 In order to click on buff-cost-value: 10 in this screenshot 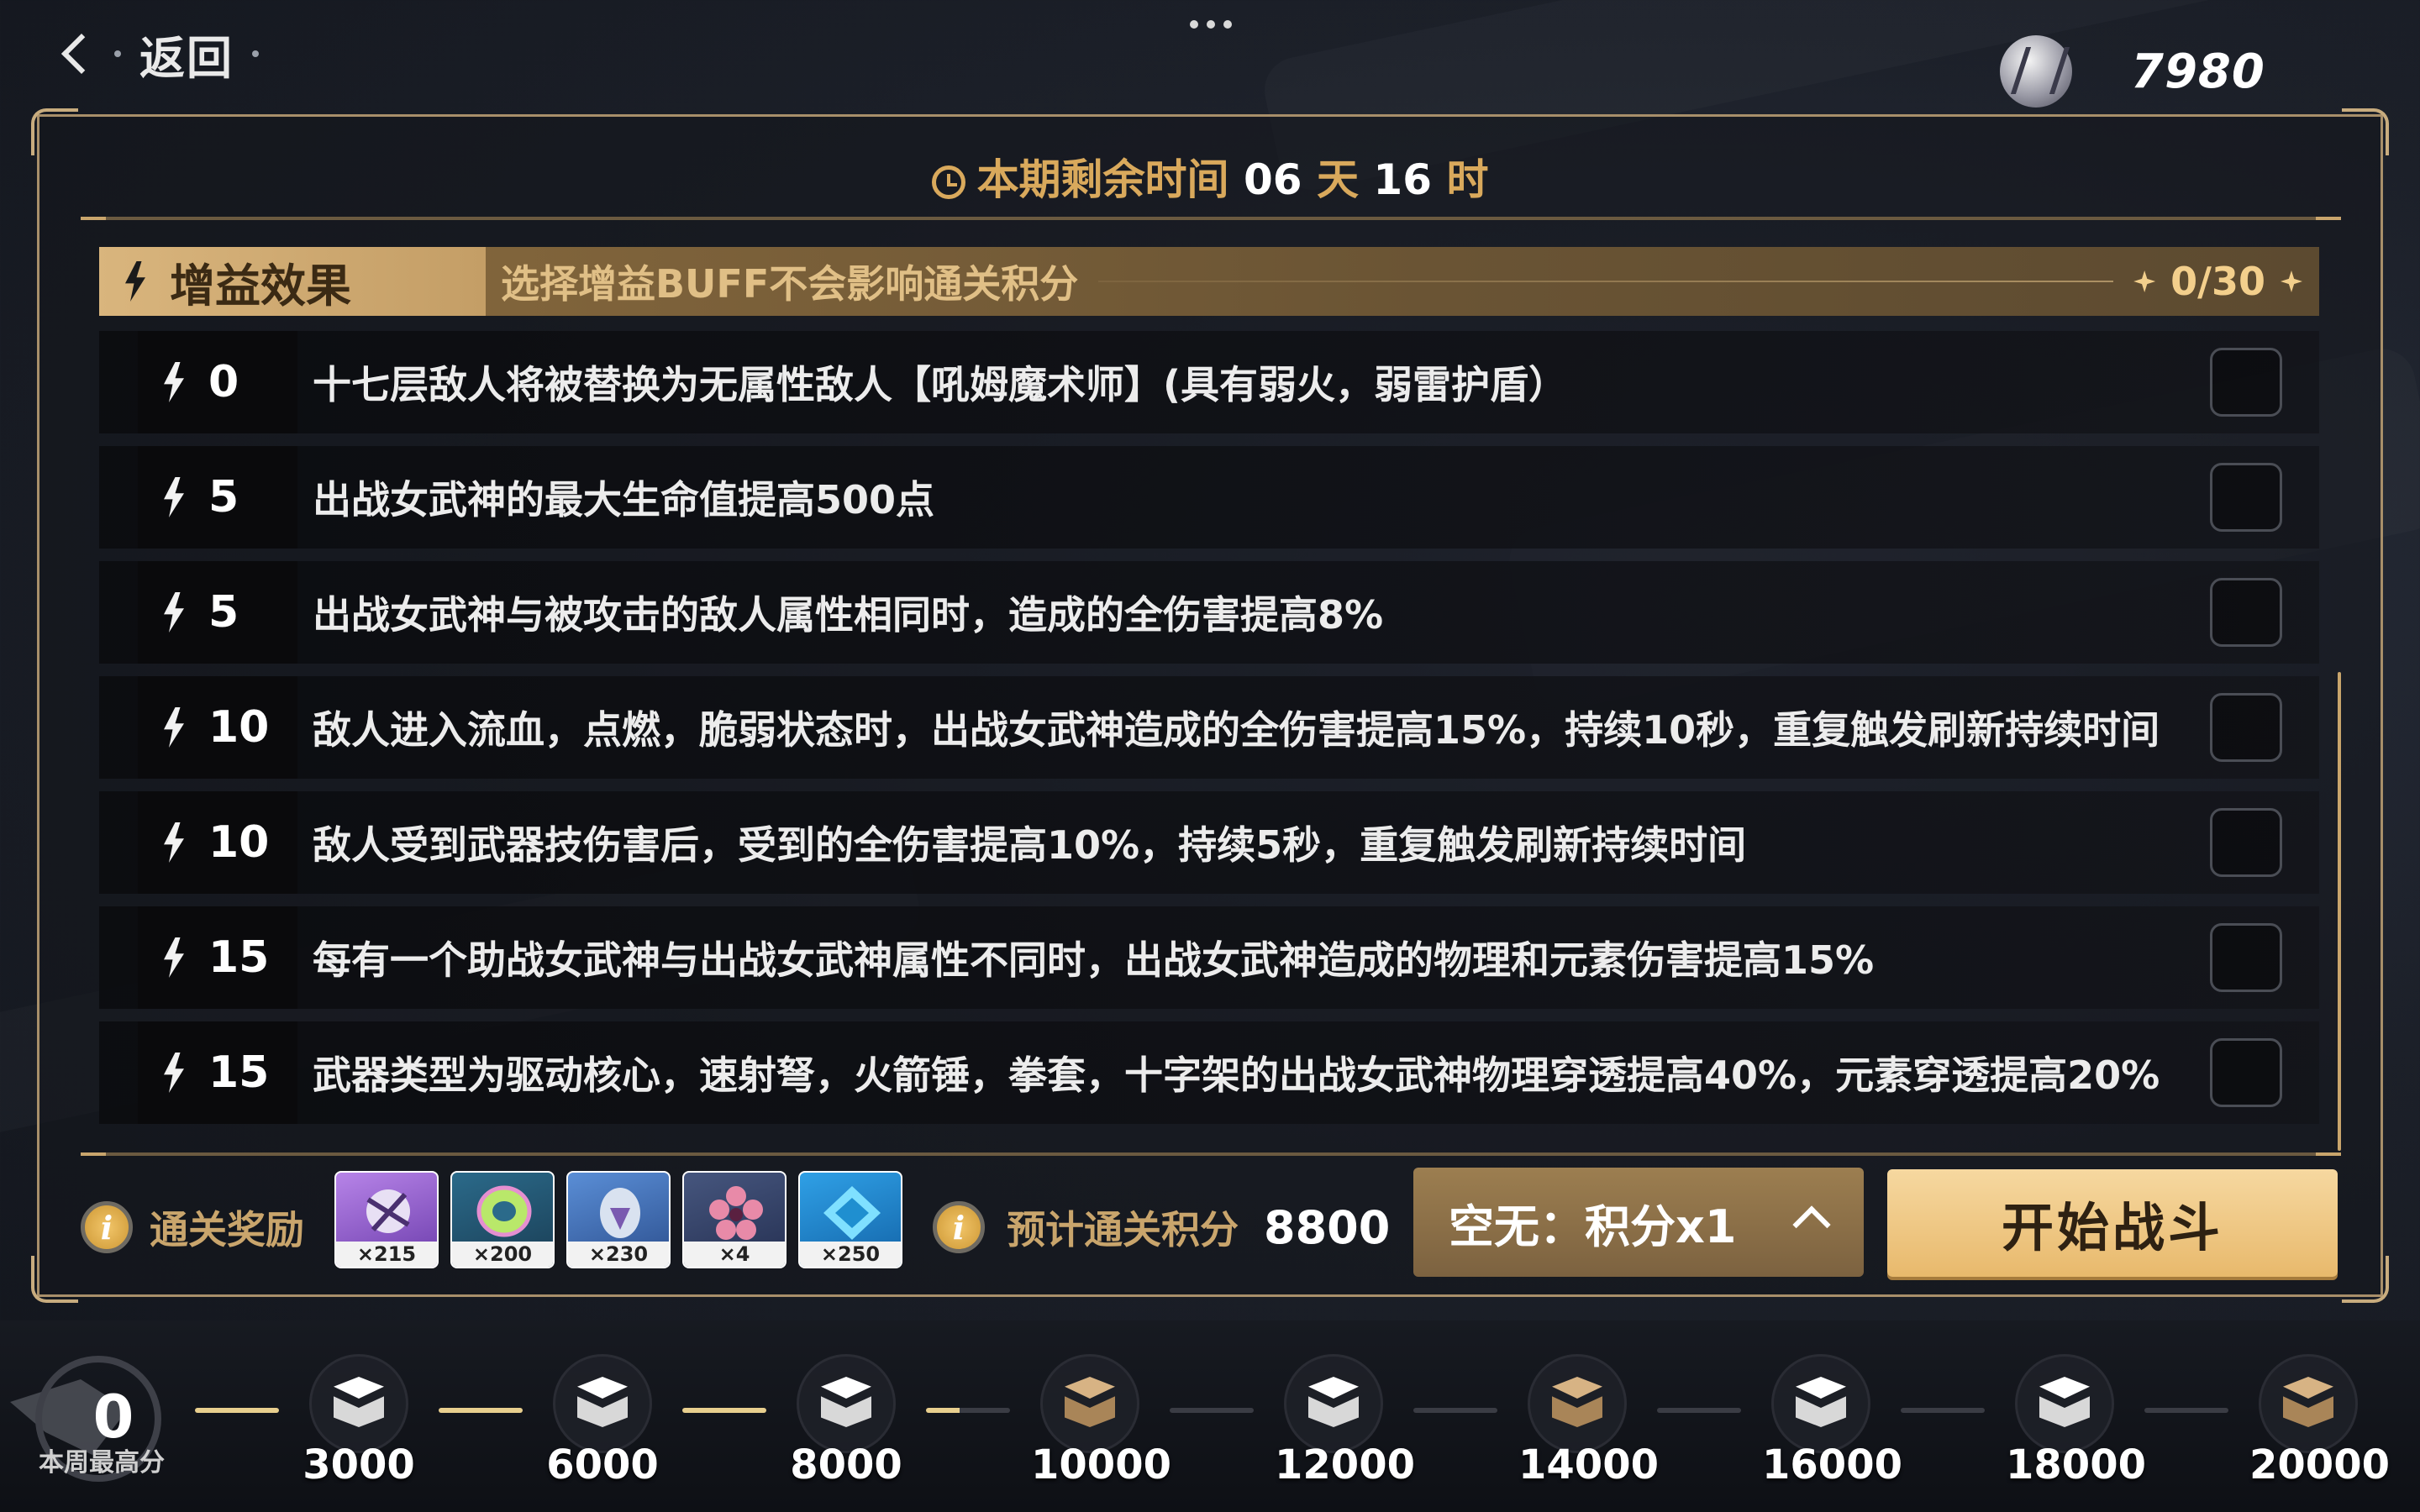, I will do `click(239, 727)`.